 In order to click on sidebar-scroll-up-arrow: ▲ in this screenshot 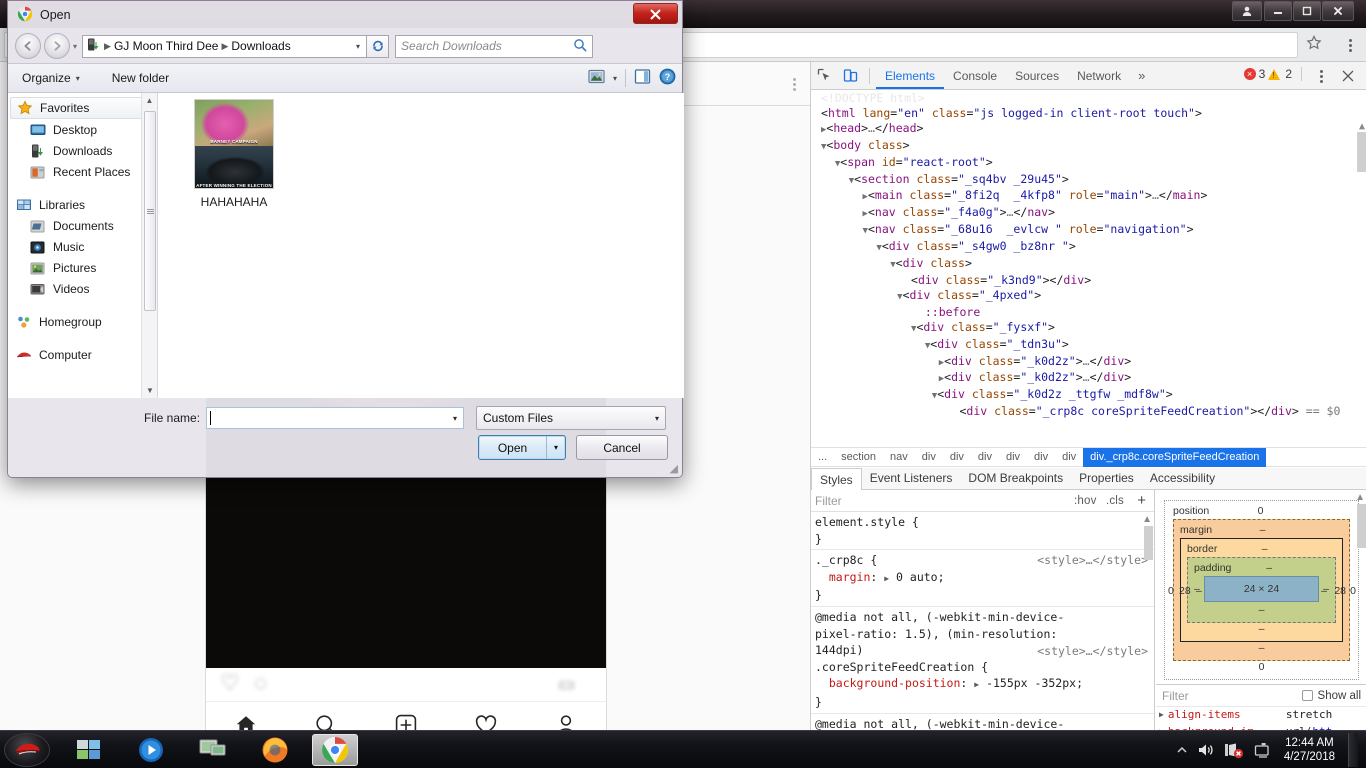, I will do `click(149, 100)`.